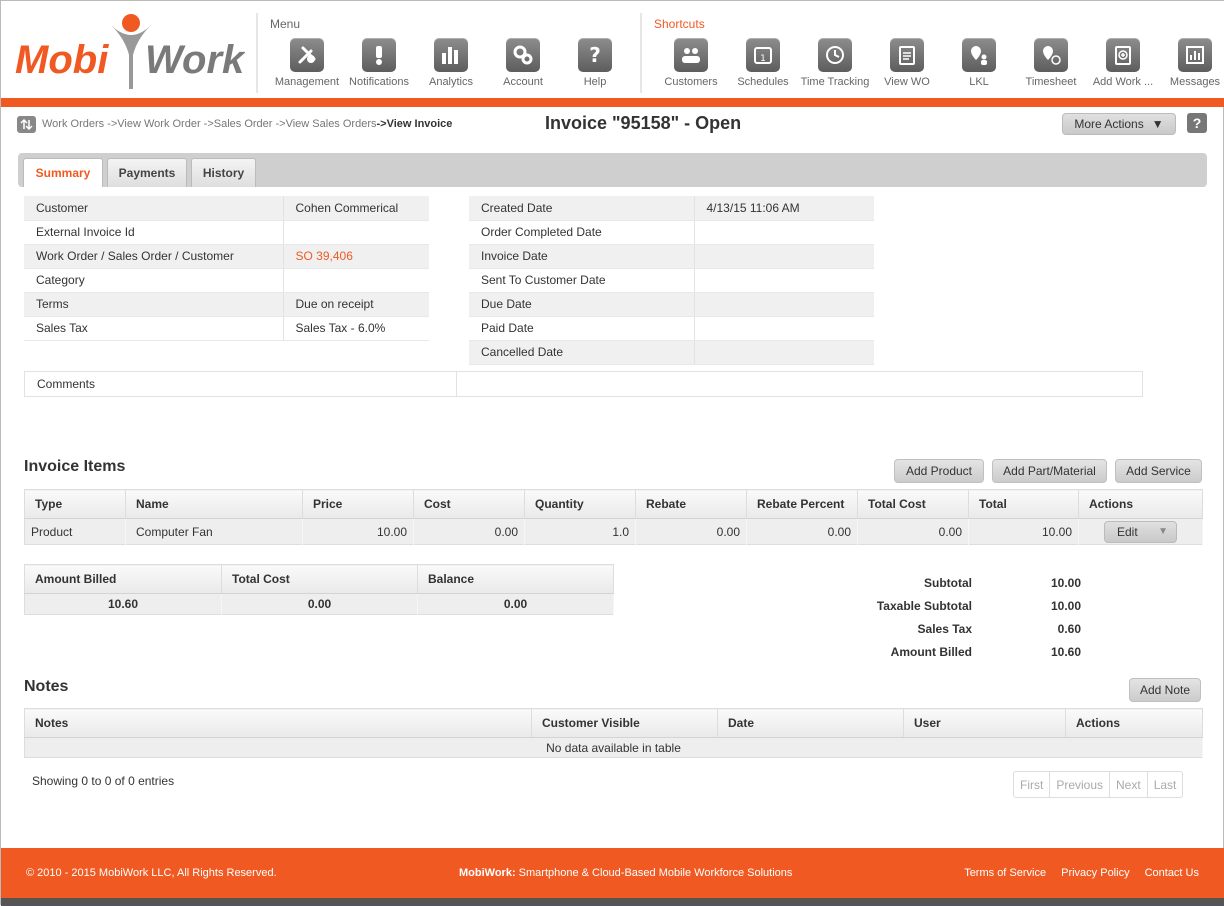  What do you see at coordinates (581, 232) in the screenshot?
I see `field-label: Order Completed Date` at bounding box center [581, 232].